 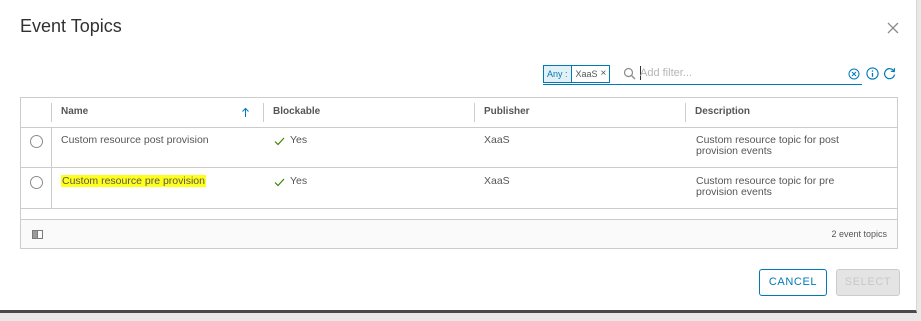 What do you see at coordinates (605, 74) in the screenshot?
I see `filter-chip-remove-icon: ×` at bounding box center [605, 74].